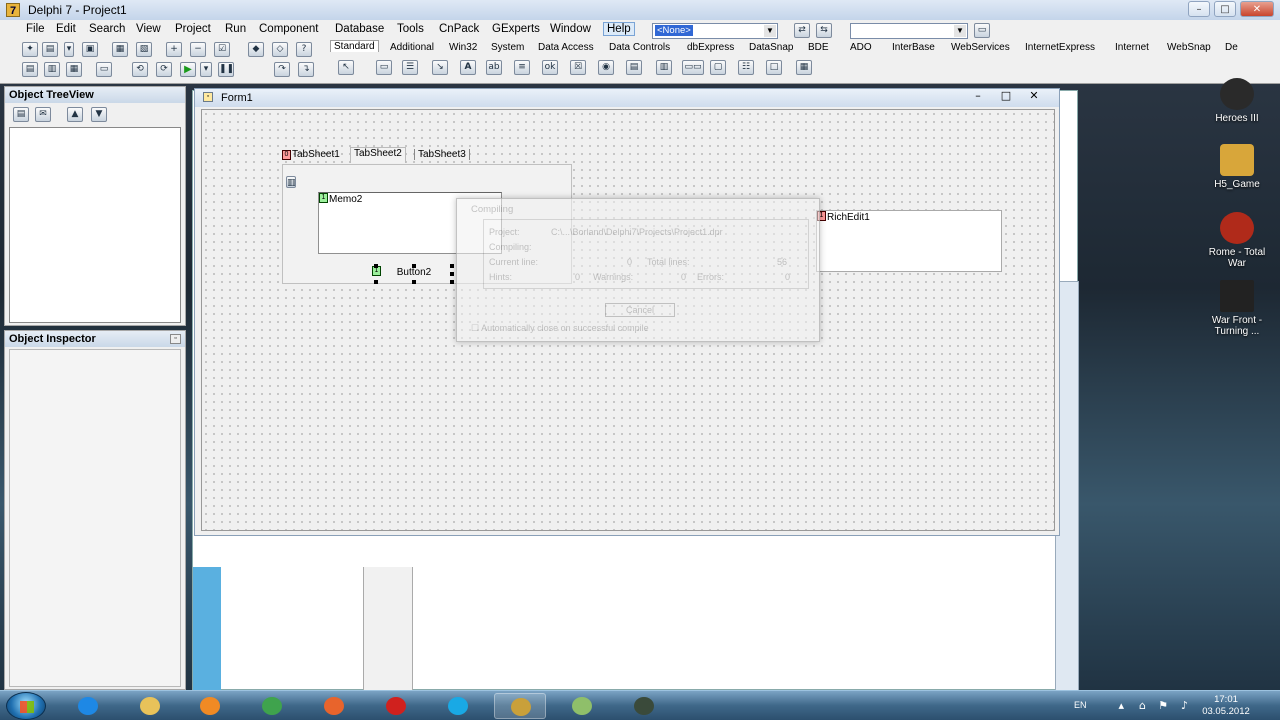 The width and height of the screenshot is (1280, 720). What do you see at coordinates (774, 67) in the screenshot?
I see `panel-icon: □` at bounding box center [774, 67].